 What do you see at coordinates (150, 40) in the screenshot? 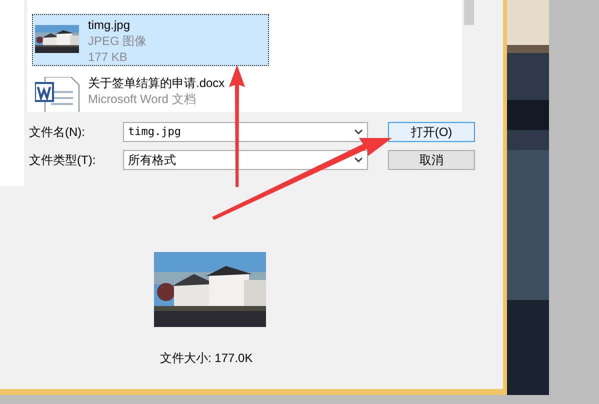
I see `file-item: timg.jpg JPEG 图像 177 KB` at bounding box center [150, 40].